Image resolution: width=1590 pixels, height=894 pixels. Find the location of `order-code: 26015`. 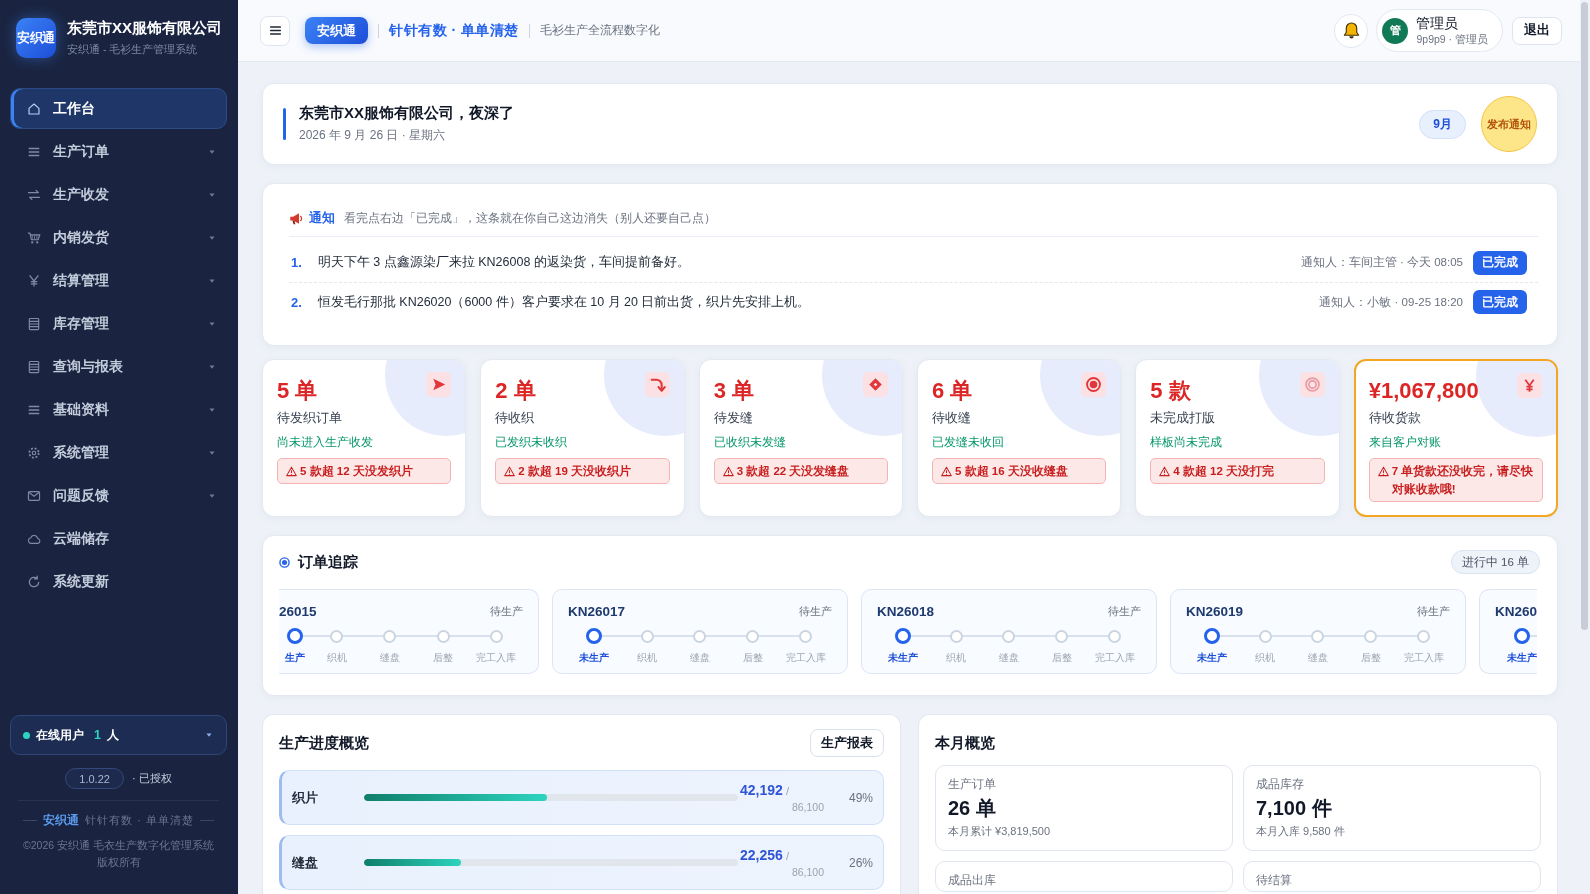

order-code: 26015 is located at coordinates (298, 611).